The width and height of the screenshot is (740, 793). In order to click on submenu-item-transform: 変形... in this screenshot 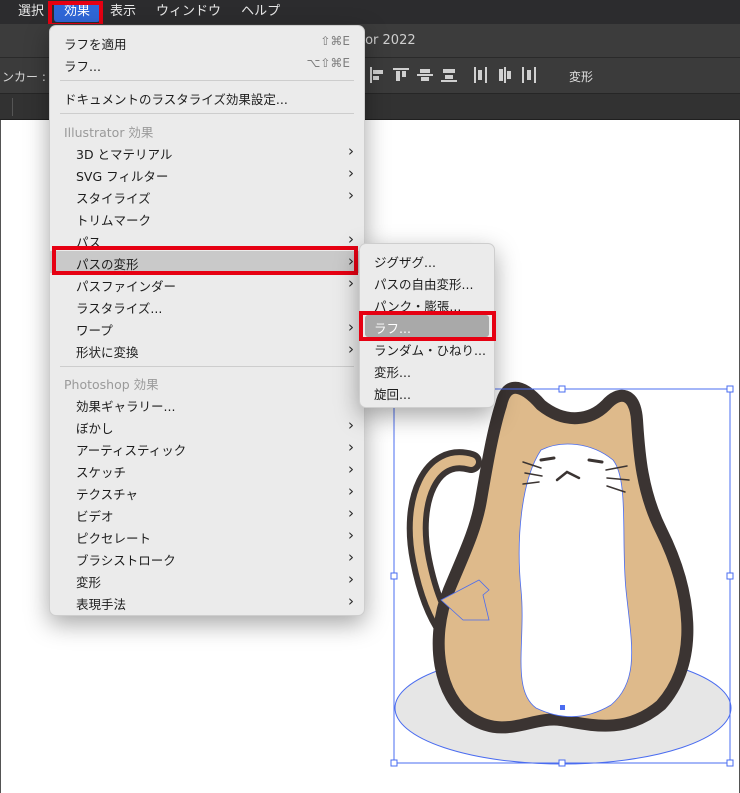, I will do `click(427, 370)`.